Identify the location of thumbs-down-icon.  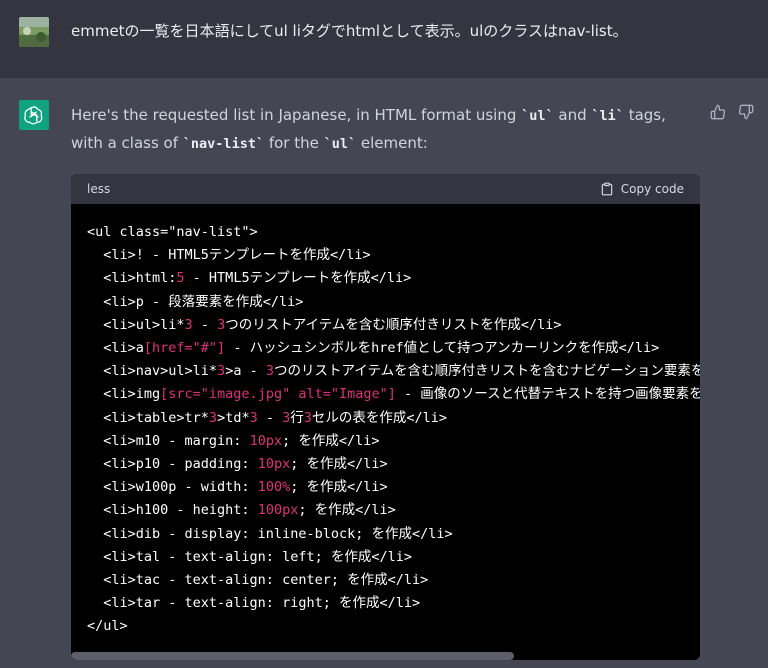
(746, 112).